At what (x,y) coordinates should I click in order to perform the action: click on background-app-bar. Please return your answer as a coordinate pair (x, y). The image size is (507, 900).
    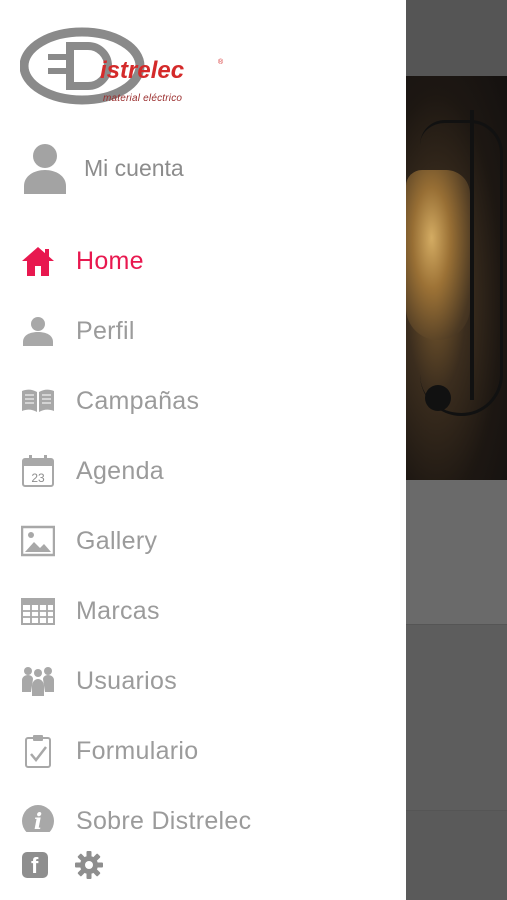
    Looking at the image, I should click on (456, 38).